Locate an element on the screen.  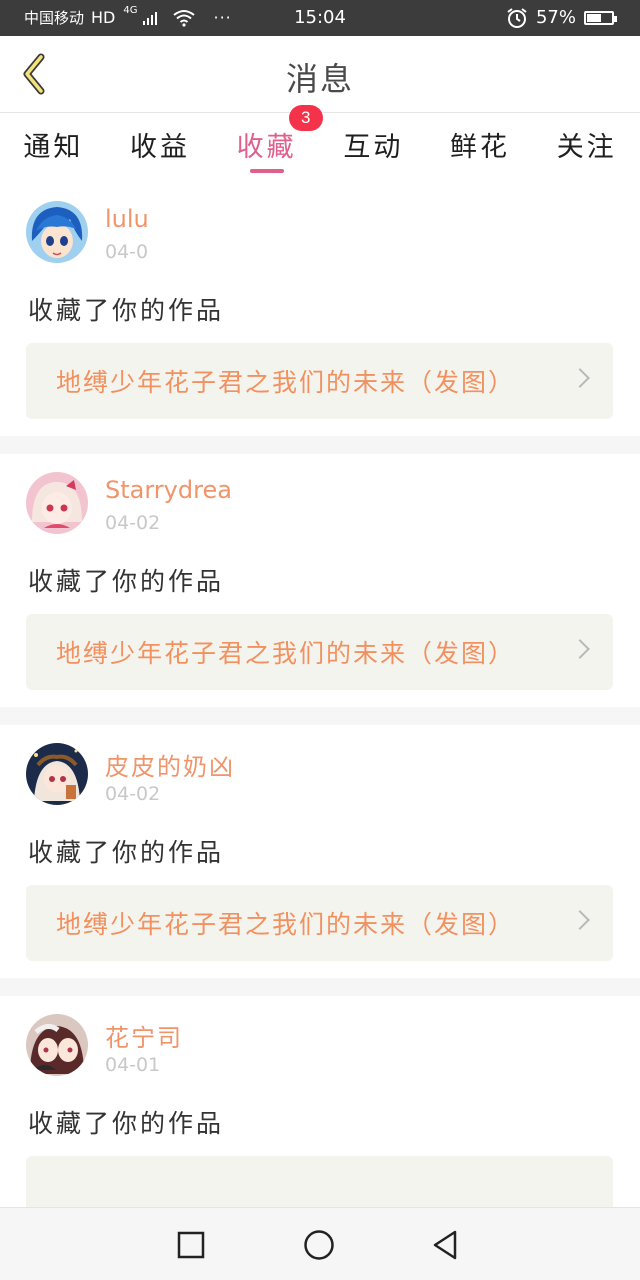
back-nav-button is located at coordinates (445, 1245).